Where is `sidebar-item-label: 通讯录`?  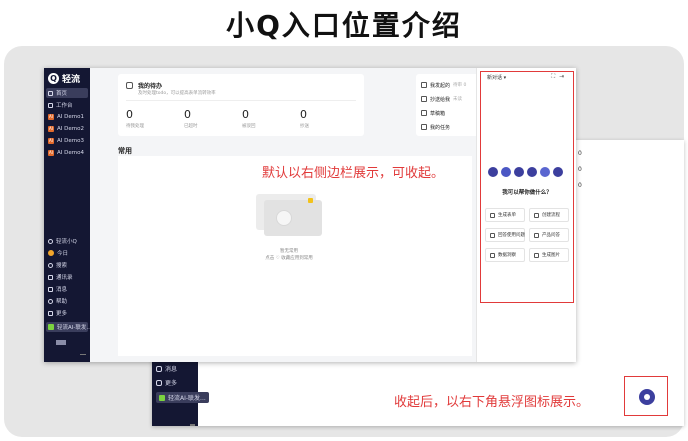
sidebar-item-label: 通讯录 is located at coordinates (64, 278).